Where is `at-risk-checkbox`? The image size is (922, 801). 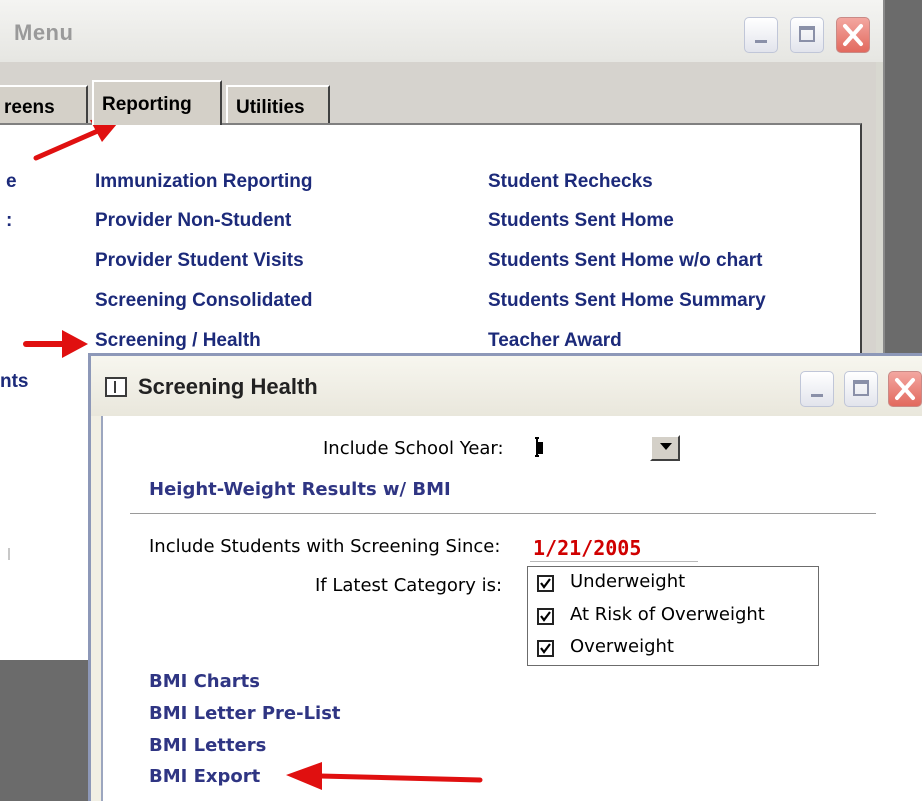
at-risk-checkbox is located at coordinates (545, 616).